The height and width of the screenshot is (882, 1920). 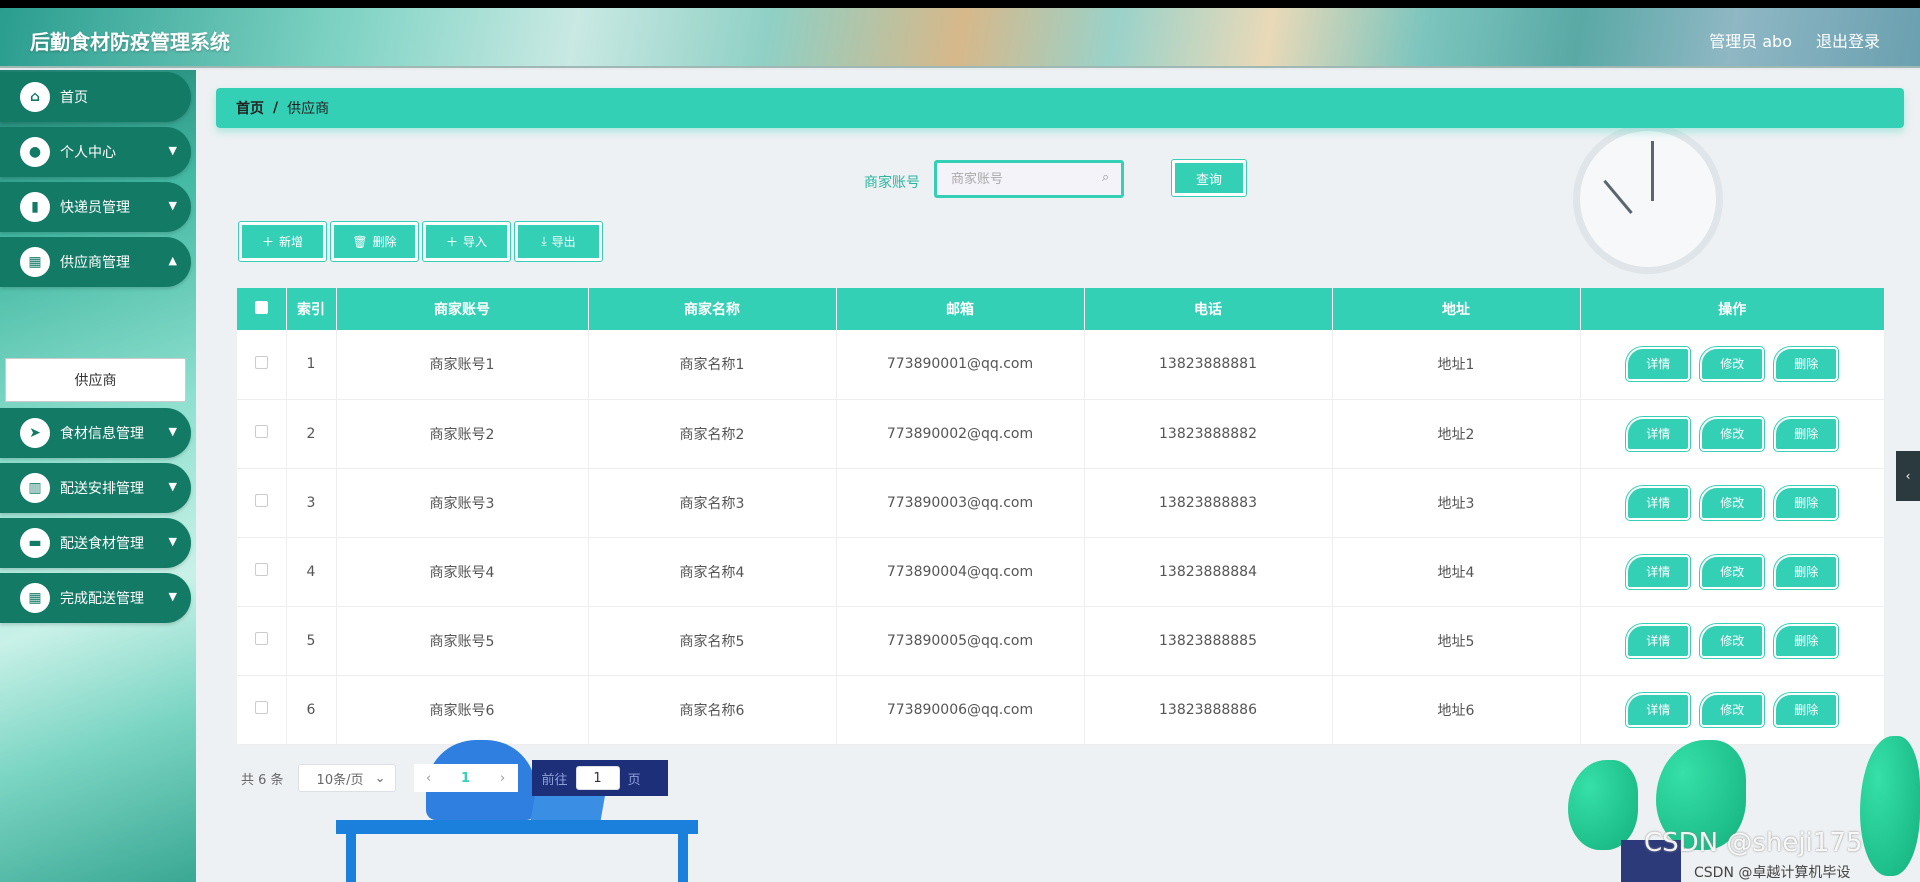 I want to click on export-button: ⤓ 导出, so click(x=558, y=241).